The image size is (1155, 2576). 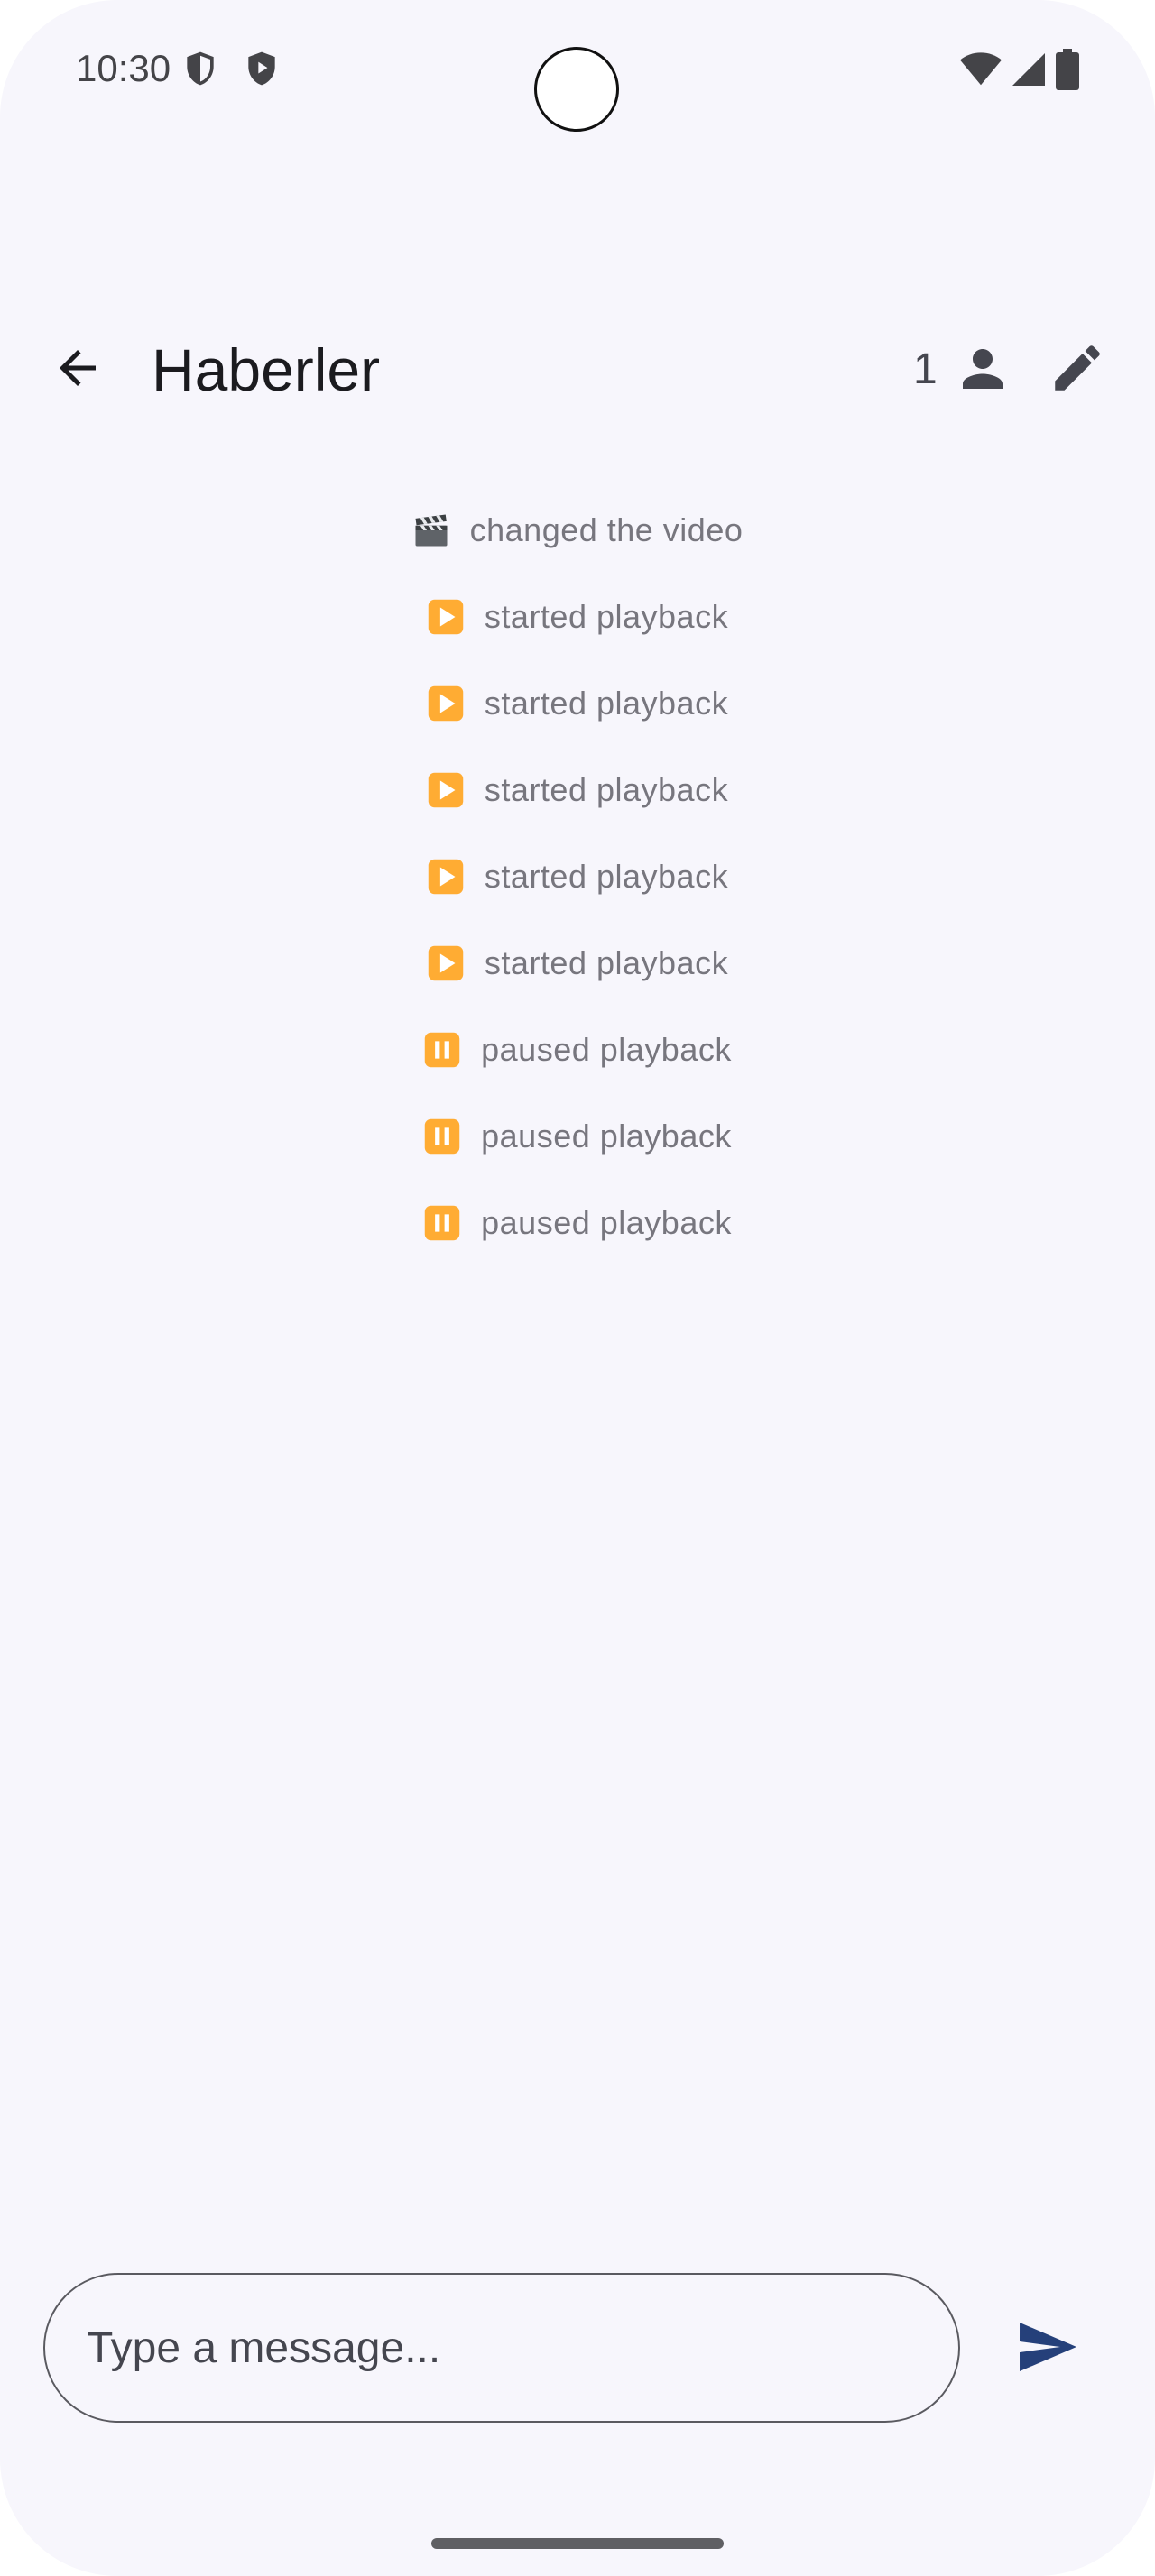 What do you see at coordinates (982, 369) in the screenshot?
I see `person-icon` at bounding box center [982, 369].